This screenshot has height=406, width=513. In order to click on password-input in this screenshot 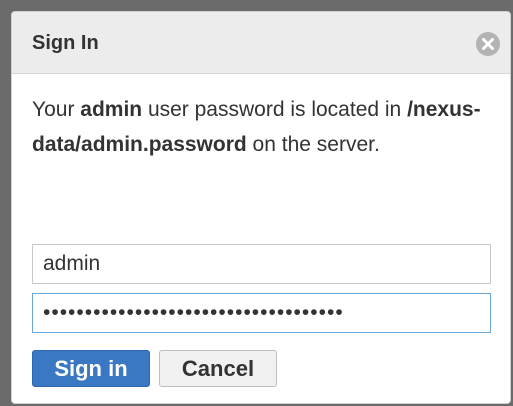, I will do `click(261, 313)`.